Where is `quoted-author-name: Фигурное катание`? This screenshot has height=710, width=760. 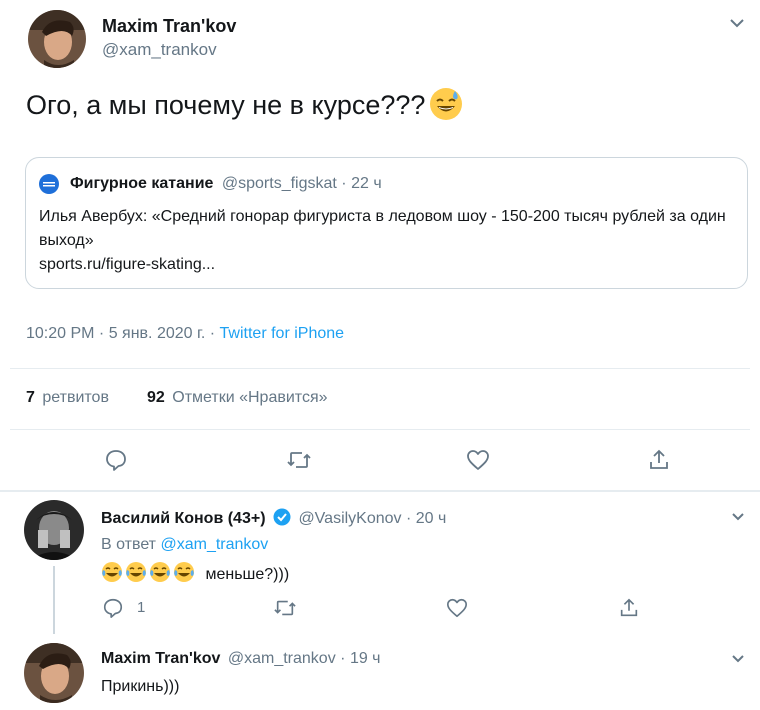 quoted-author-name: Фигурное катание is located at coordinates (142, 183).